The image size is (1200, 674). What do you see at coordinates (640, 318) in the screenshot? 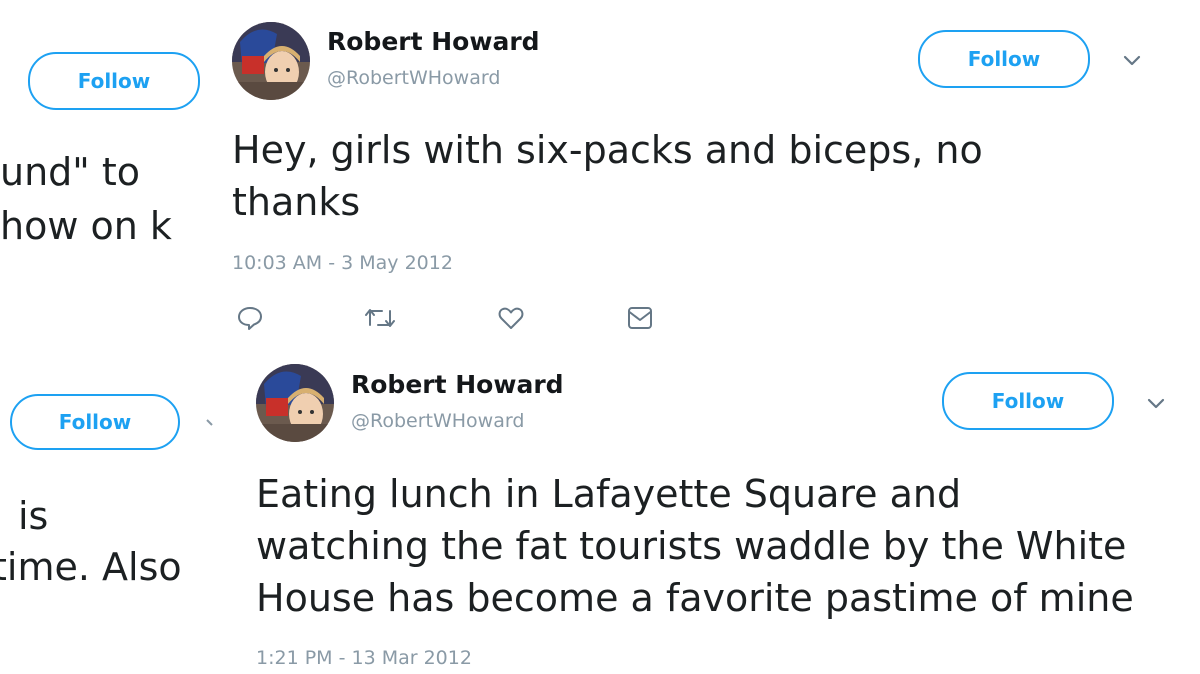
I see `direct-message-icon` at bounding box center [640, 318].